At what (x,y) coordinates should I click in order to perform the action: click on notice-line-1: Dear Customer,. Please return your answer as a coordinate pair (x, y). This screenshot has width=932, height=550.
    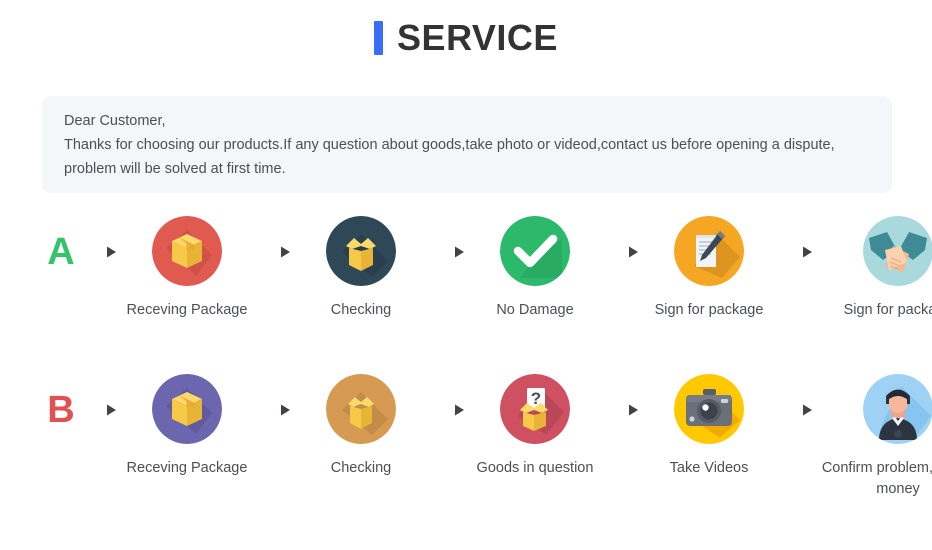
    Looking at the image, I should click on (115, 121).